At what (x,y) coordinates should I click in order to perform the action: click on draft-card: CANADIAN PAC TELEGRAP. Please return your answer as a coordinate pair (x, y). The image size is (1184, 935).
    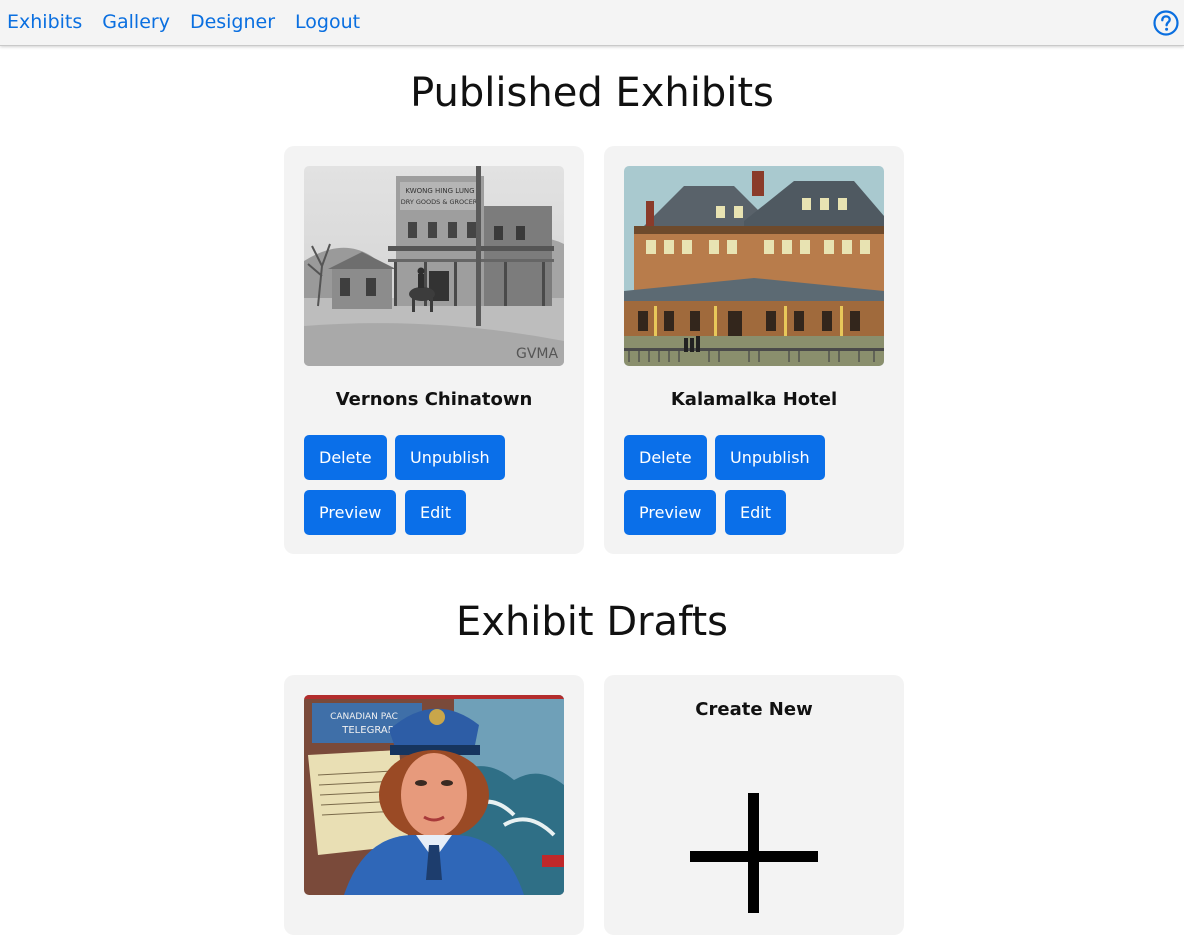
    Looking at the image, I should click on (434, 805).